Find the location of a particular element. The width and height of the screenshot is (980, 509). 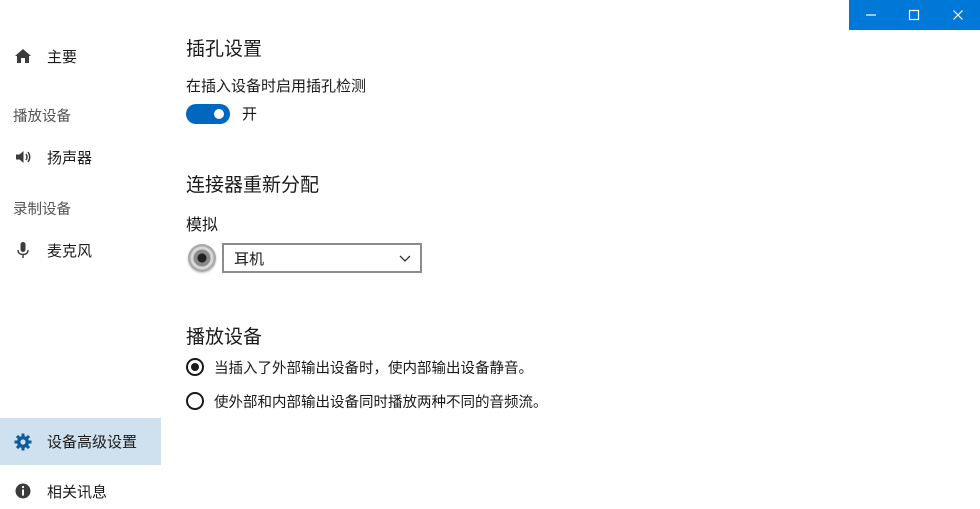

sidebar-item-label: 麦克风 is located at coordinates (70, 250).